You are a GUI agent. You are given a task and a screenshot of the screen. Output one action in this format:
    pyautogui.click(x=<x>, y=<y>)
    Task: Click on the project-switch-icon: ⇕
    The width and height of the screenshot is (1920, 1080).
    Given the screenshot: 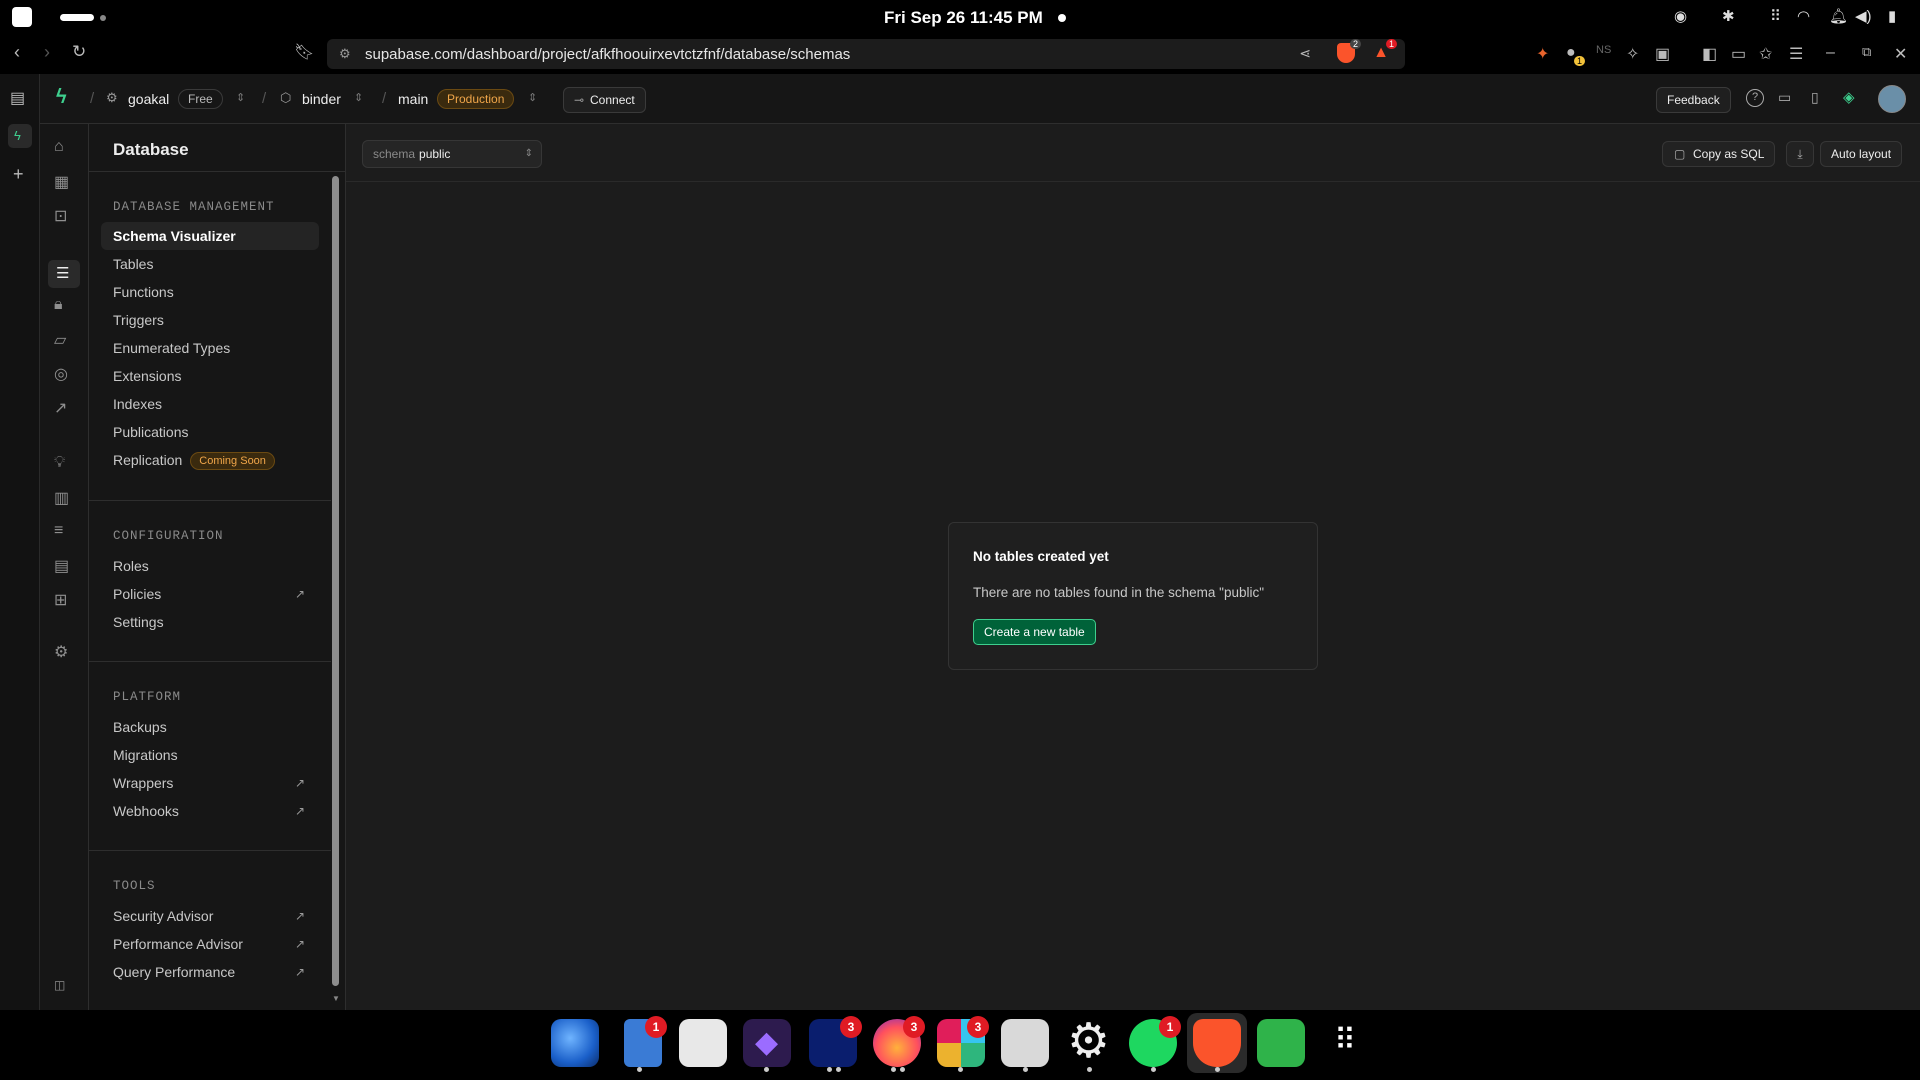 What is the action you would take?
    pyautogui.click(x=358, y=97)
    